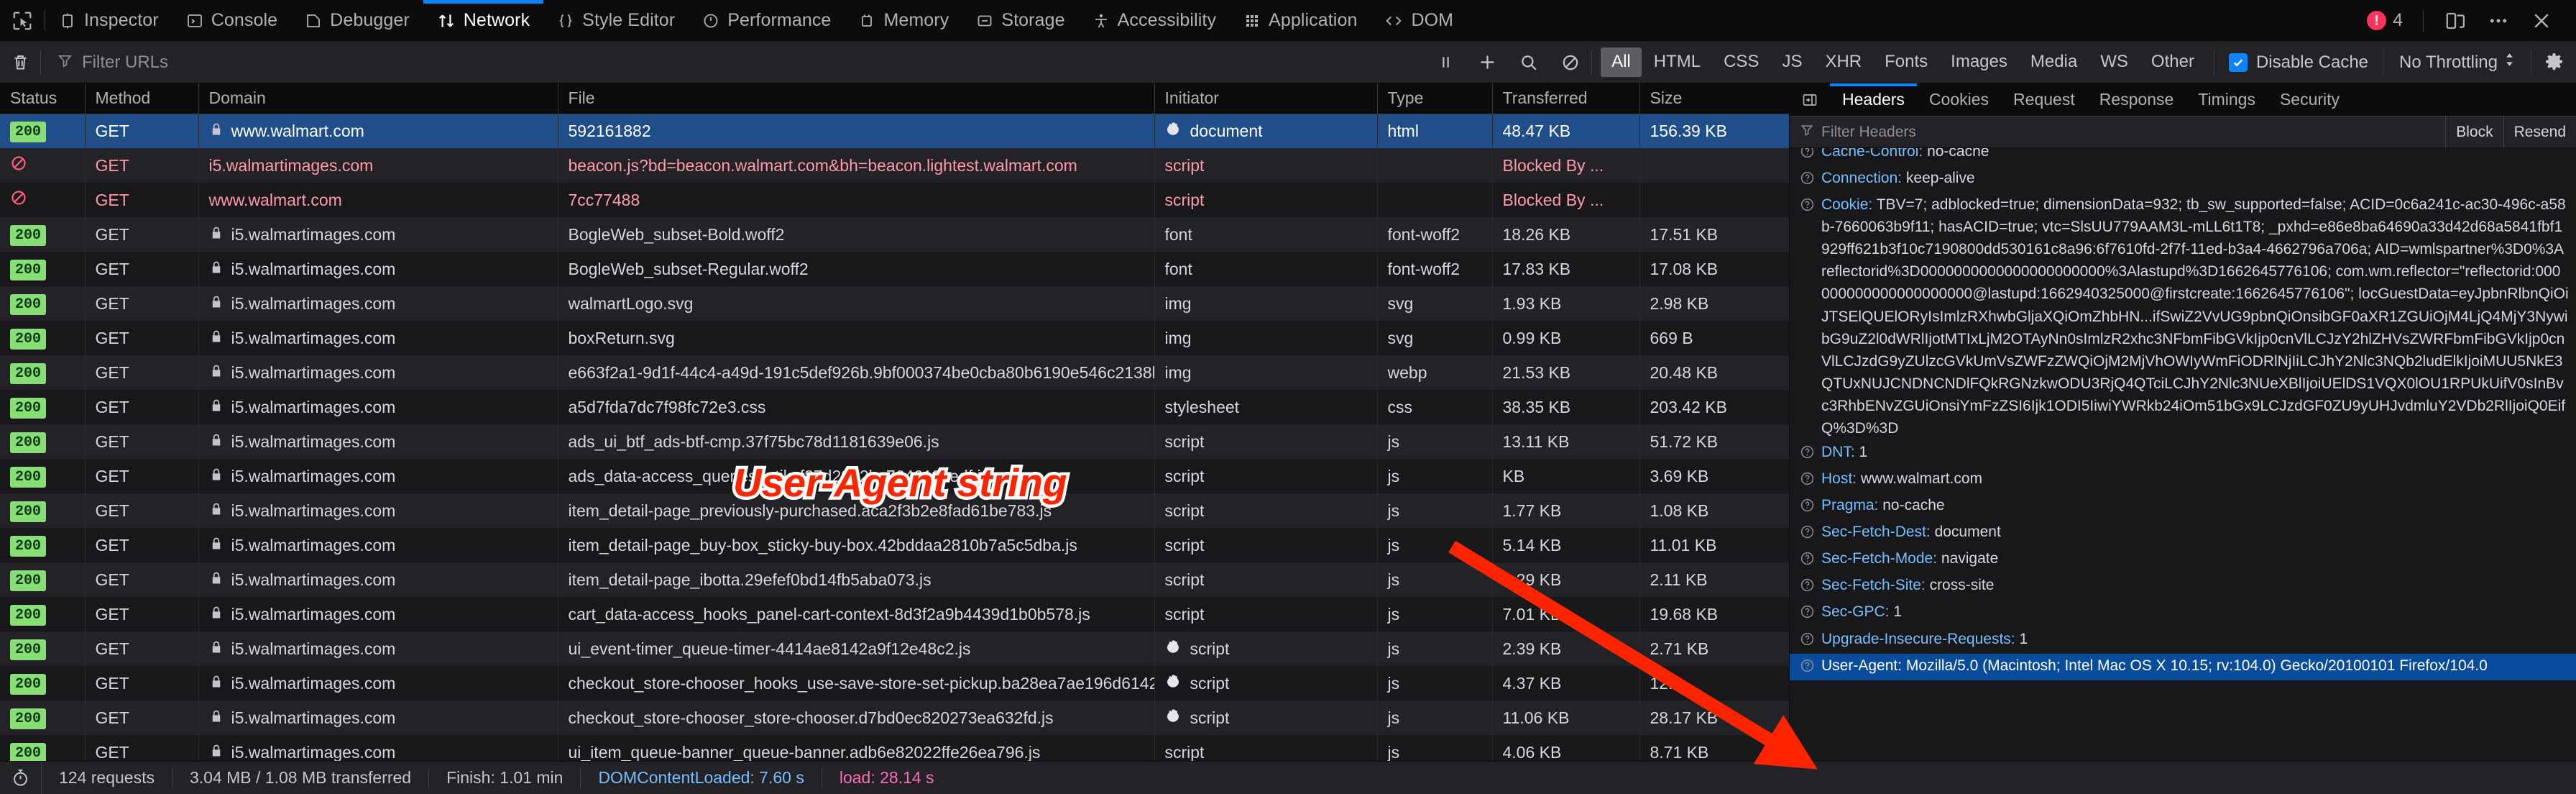  I want to click on details-tab-timings: Timings, so click(2227, 99).